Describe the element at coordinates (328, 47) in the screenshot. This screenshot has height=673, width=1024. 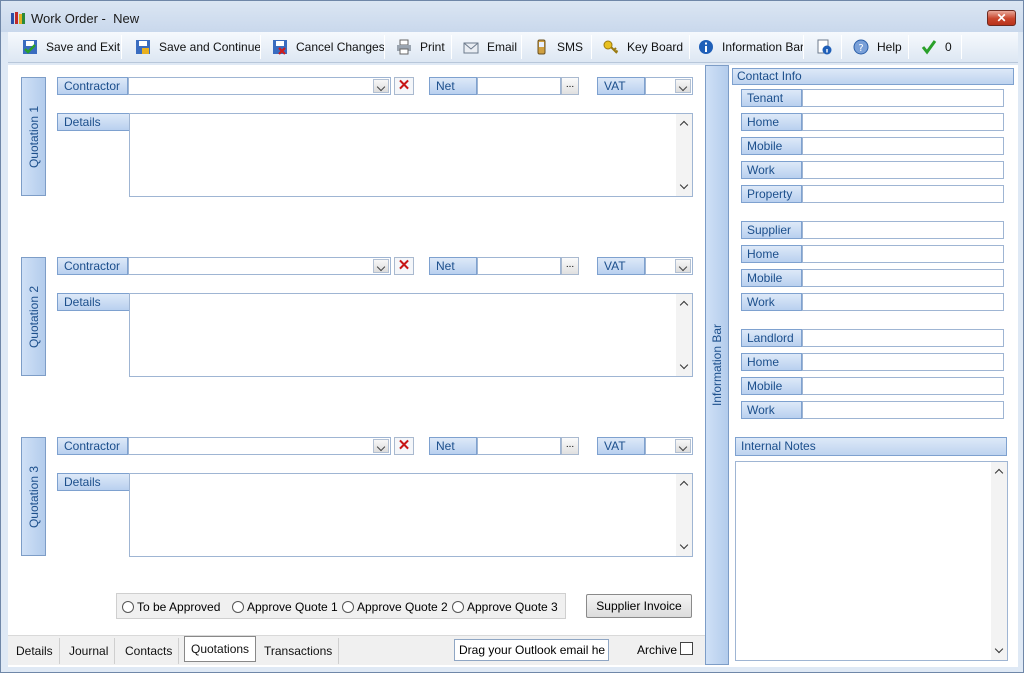
I see `cancel-changes-button: Cancel Changes` at that location.